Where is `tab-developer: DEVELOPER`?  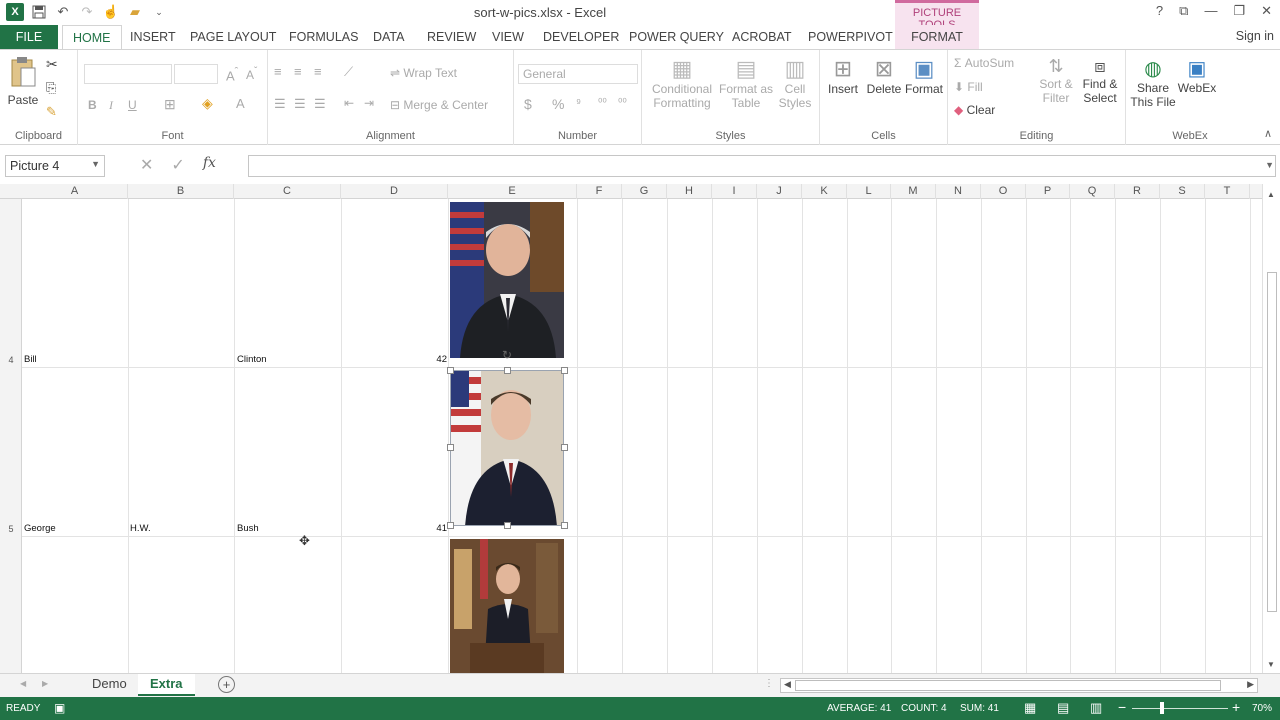 tab-developer: DEVELOPER is located at coordinates (581, 37).